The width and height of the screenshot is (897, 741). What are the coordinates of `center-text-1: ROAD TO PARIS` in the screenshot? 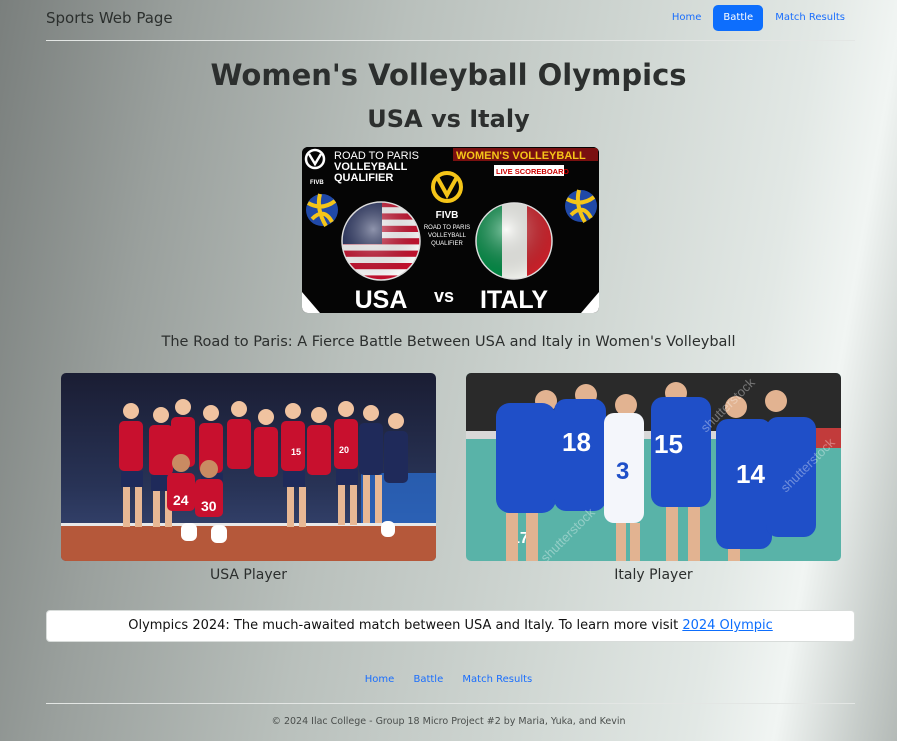 It's located at (447, 228).